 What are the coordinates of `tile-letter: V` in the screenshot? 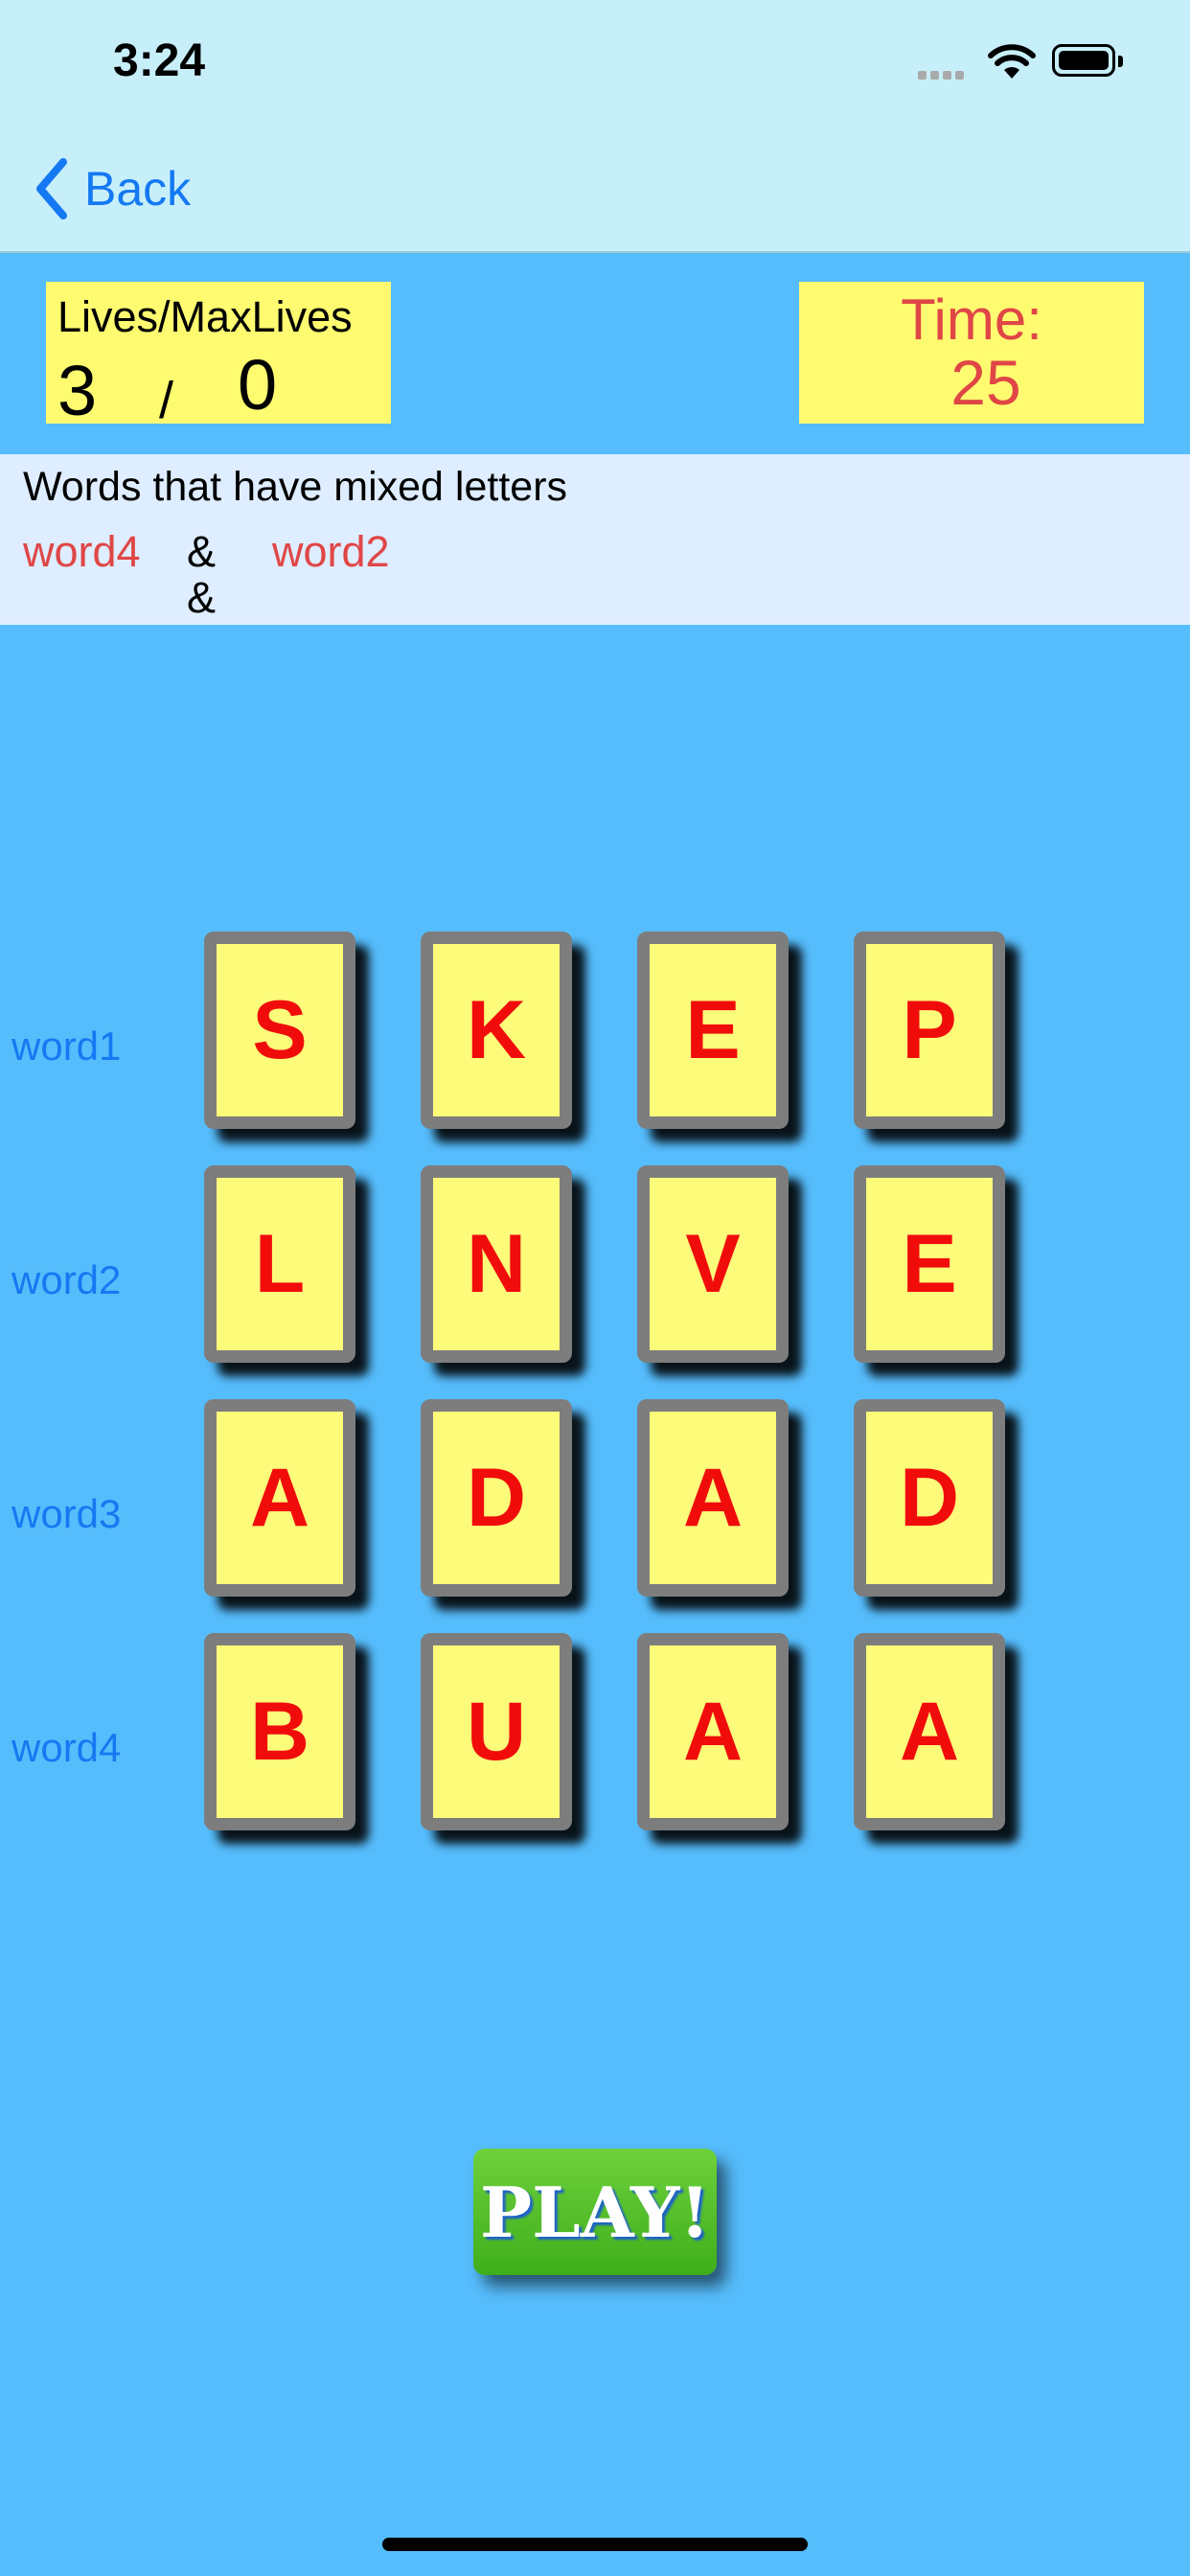 It's located at (713, 1263).